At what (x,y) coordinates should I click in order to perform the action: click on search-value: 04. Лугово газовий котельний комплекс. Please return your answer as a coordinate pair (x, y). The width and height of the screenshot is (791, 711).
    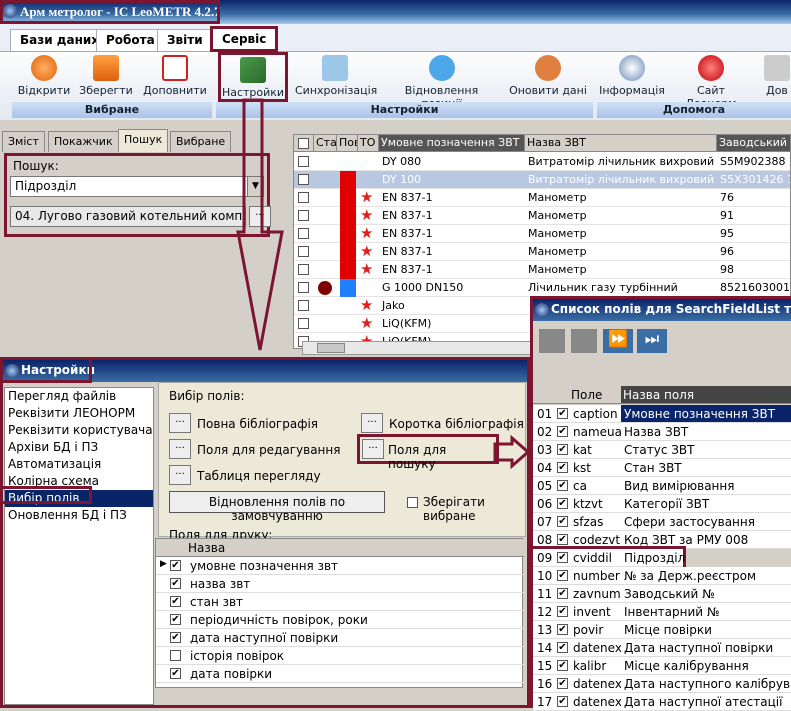
    Looking at the image, I should click on (128, 216).